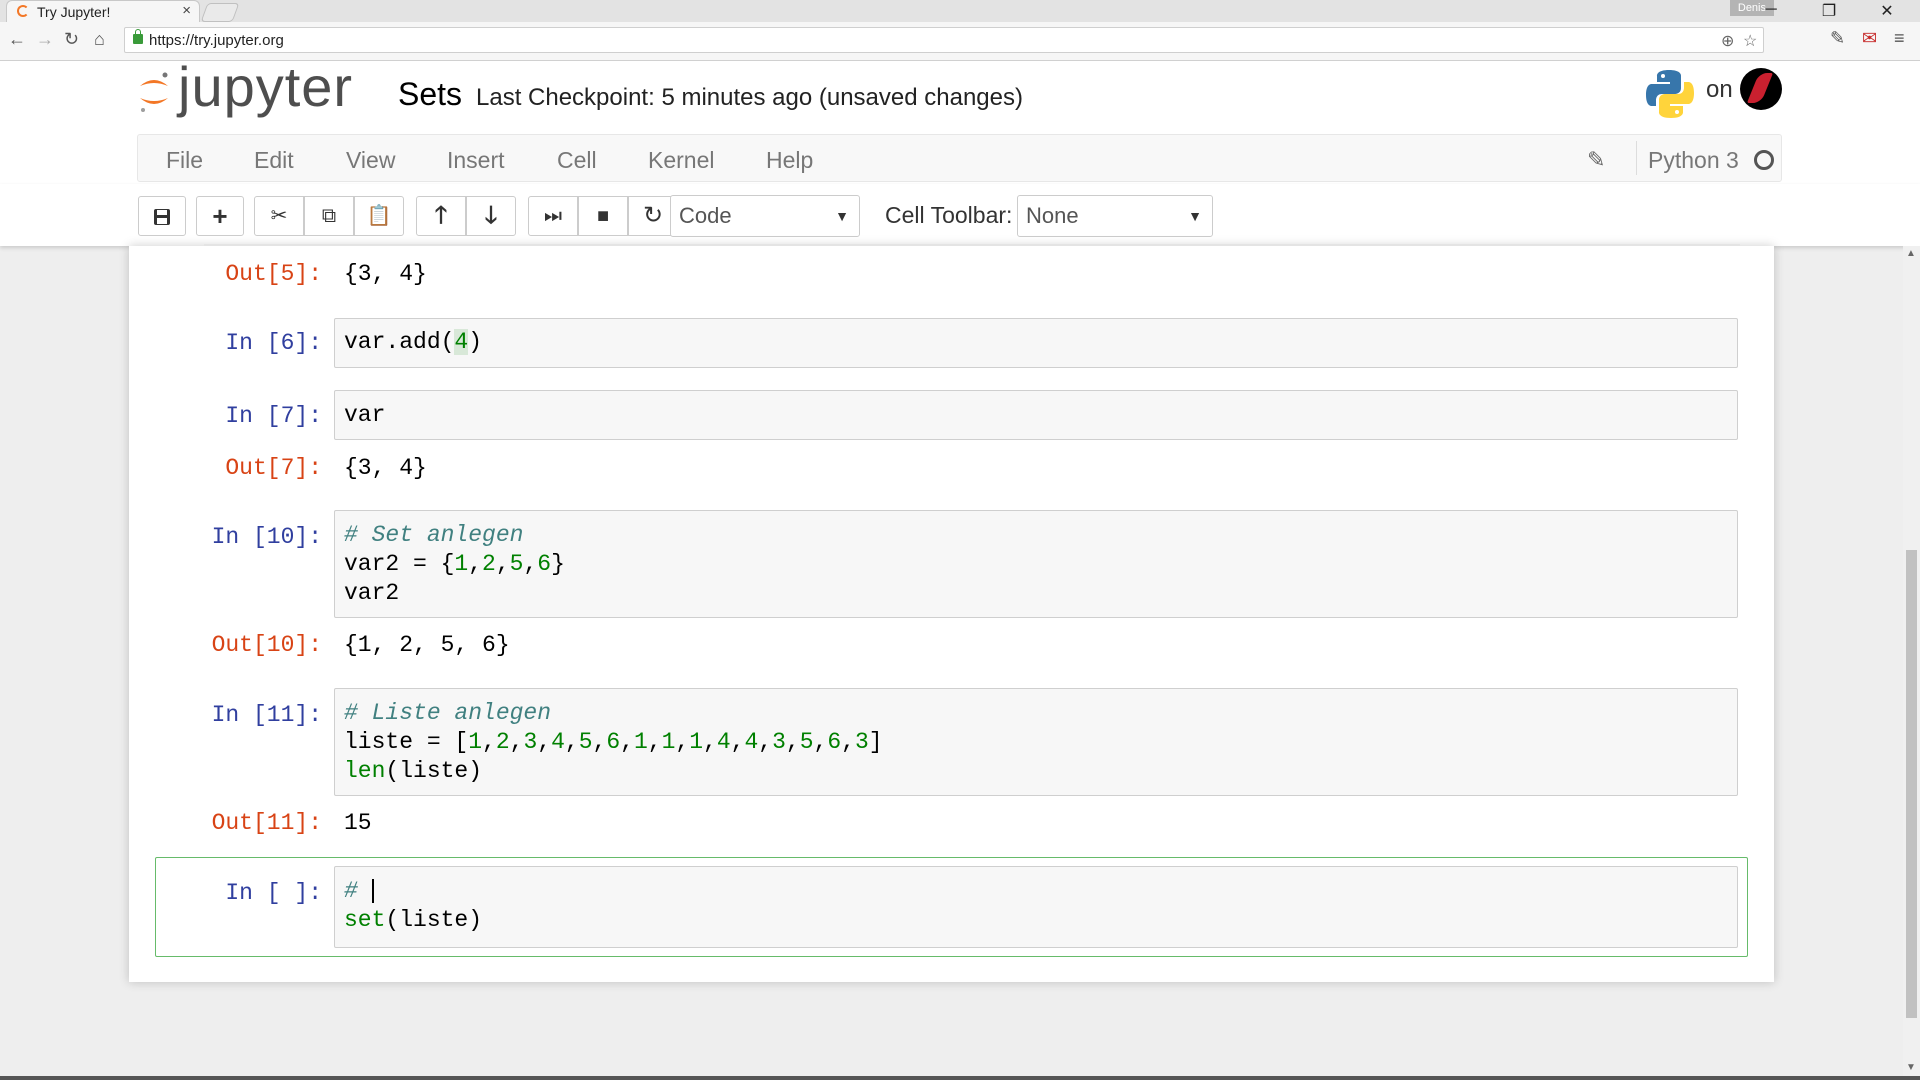  I want to click on cut-button: ✂, so click(279, 216).